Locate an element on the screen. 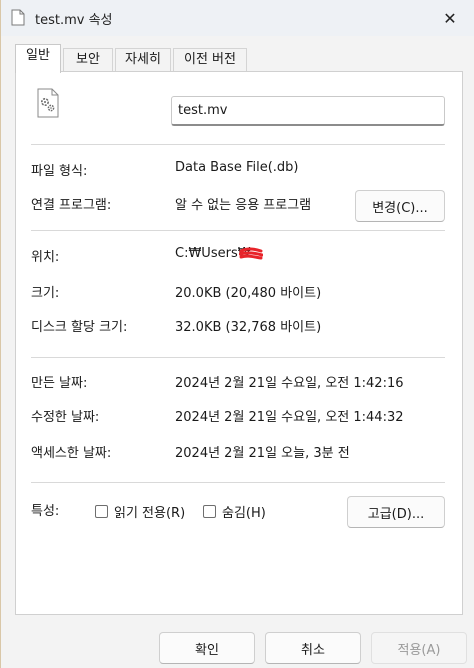 This screenshot has height=668, width=474. close-button: ✕ is located at coordinates (449, 18).